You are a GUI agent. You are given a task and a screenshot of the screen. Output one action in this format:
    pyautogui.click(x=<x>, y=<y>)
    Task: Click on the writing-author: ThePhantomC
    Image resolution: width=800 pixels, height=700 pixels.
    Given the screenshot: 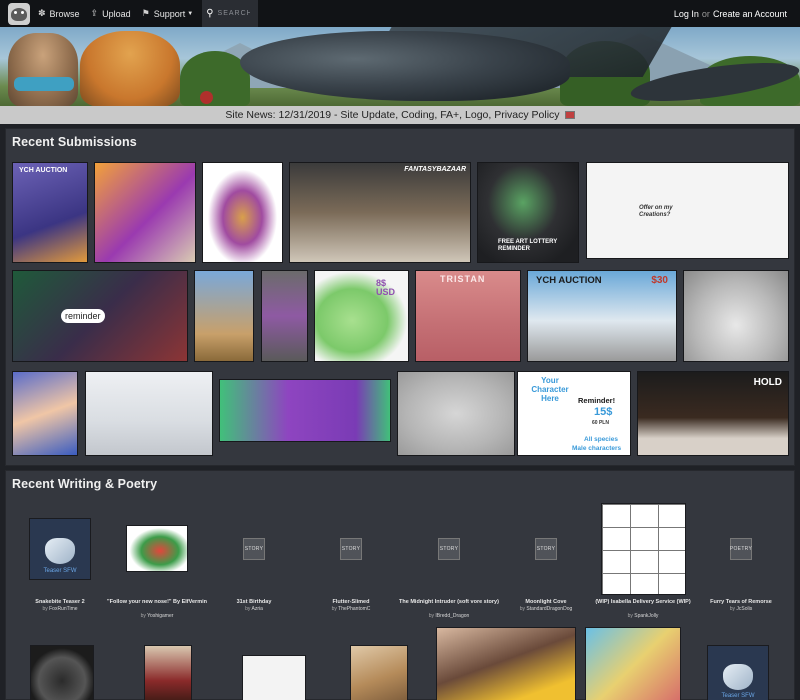 What is the action you would take?
    pyautogui.click(x=354, y=609)
    